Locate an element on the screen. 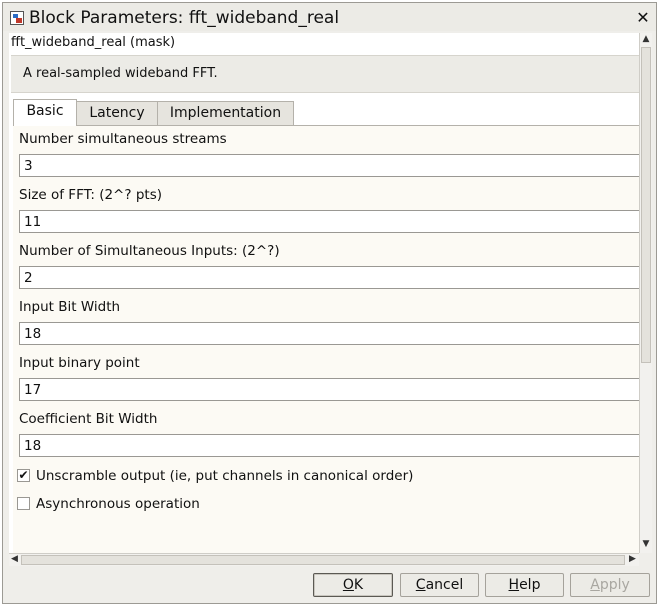  help-label-rest: elp is located at coordinates (530, 585).